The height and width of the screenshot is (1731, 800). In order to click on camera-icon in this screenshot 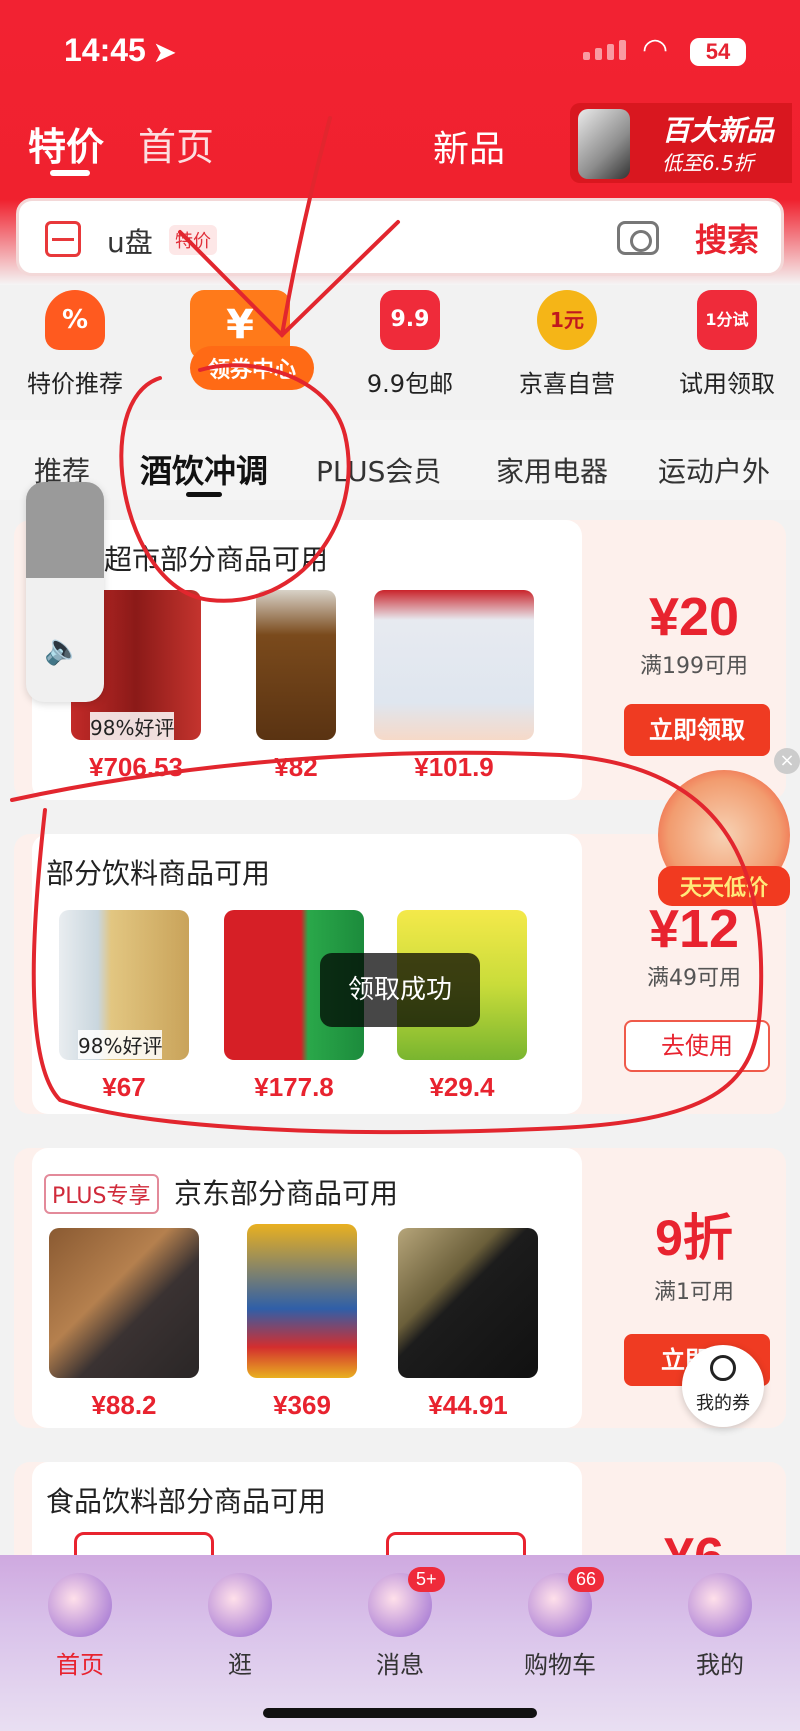, I will do `click(638, 238)`.